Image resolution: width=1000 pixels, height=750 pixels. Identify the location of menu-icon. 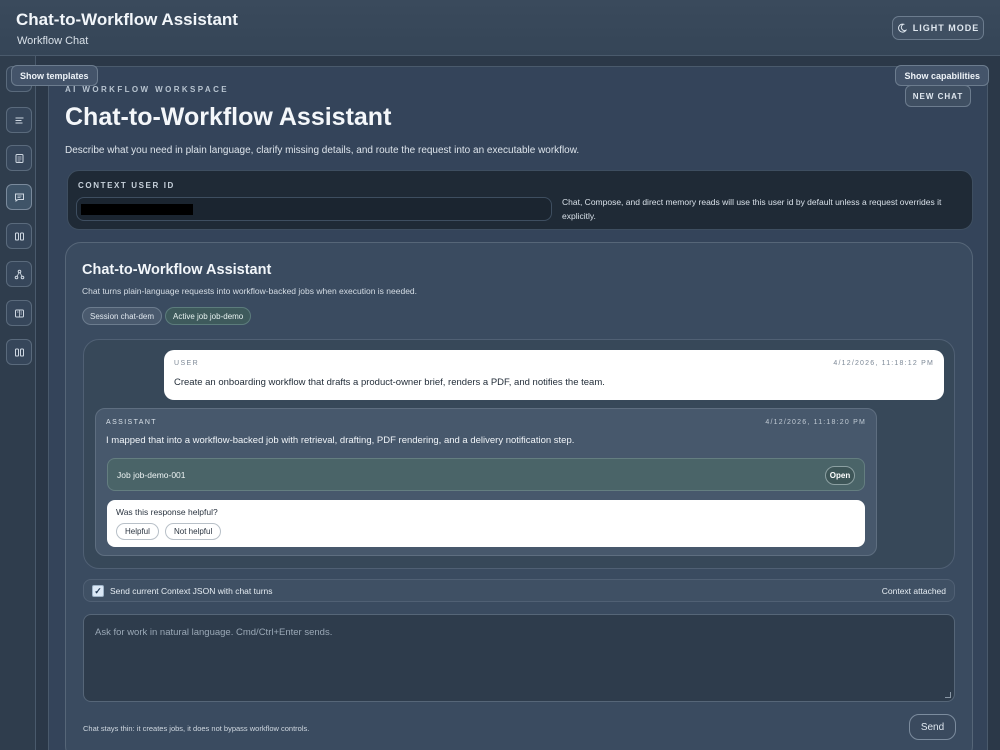
(19, 120).